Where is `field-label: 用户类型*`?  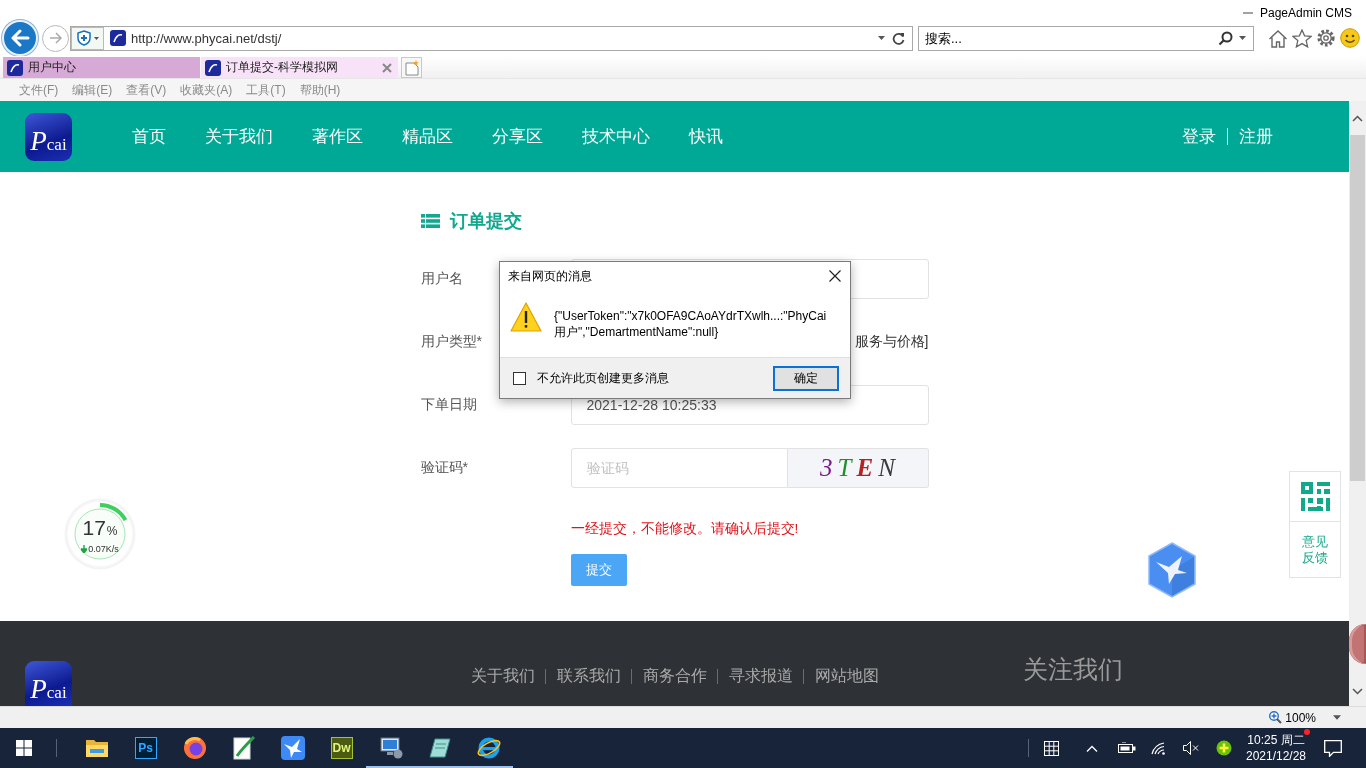 field-label: 用户类型* is located at coordinates (451, 342).